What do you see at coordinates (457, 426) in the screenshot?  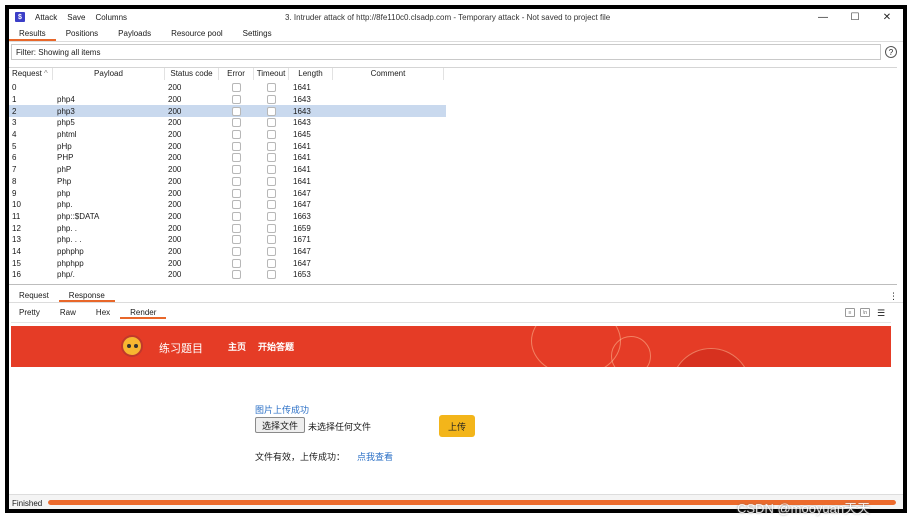 I see `upload-button: 上传` at bounding box center [457, 426].